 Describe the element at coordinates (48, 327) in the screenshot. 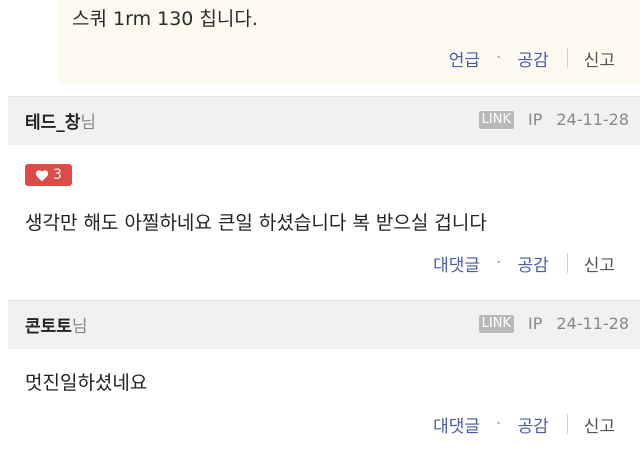

I see `author-nickname: 콘토토` at that location.